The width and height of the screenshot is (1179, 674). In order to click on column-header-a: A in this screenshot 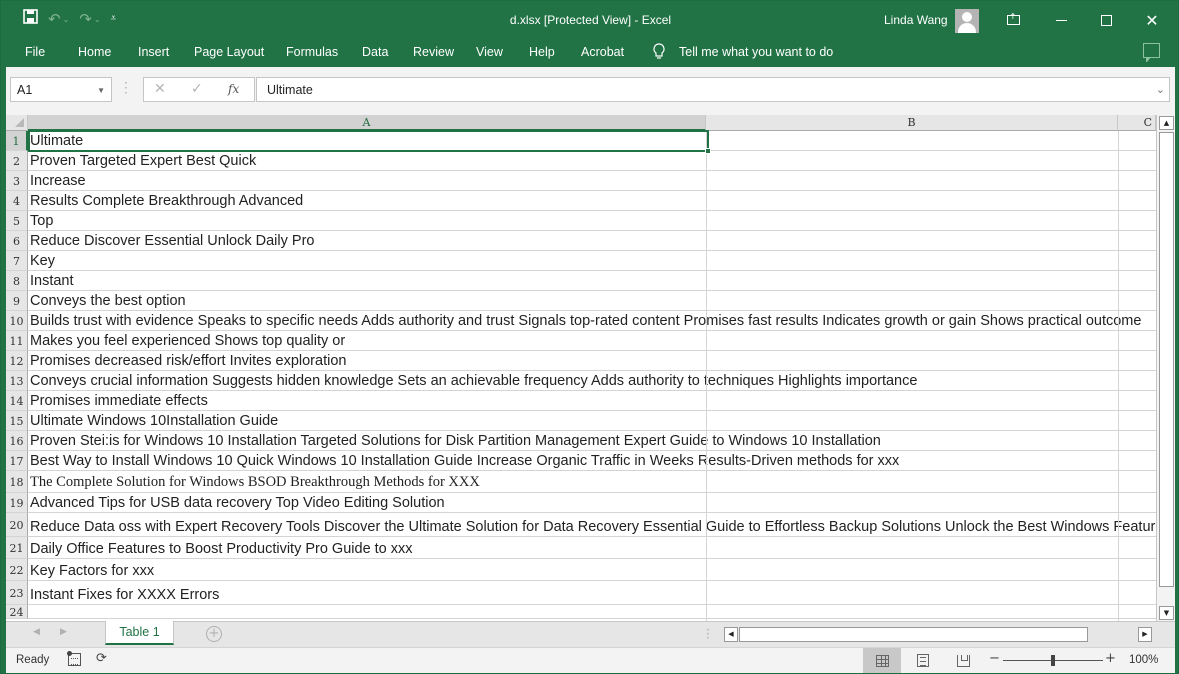, I will do `click(367, 123)`.